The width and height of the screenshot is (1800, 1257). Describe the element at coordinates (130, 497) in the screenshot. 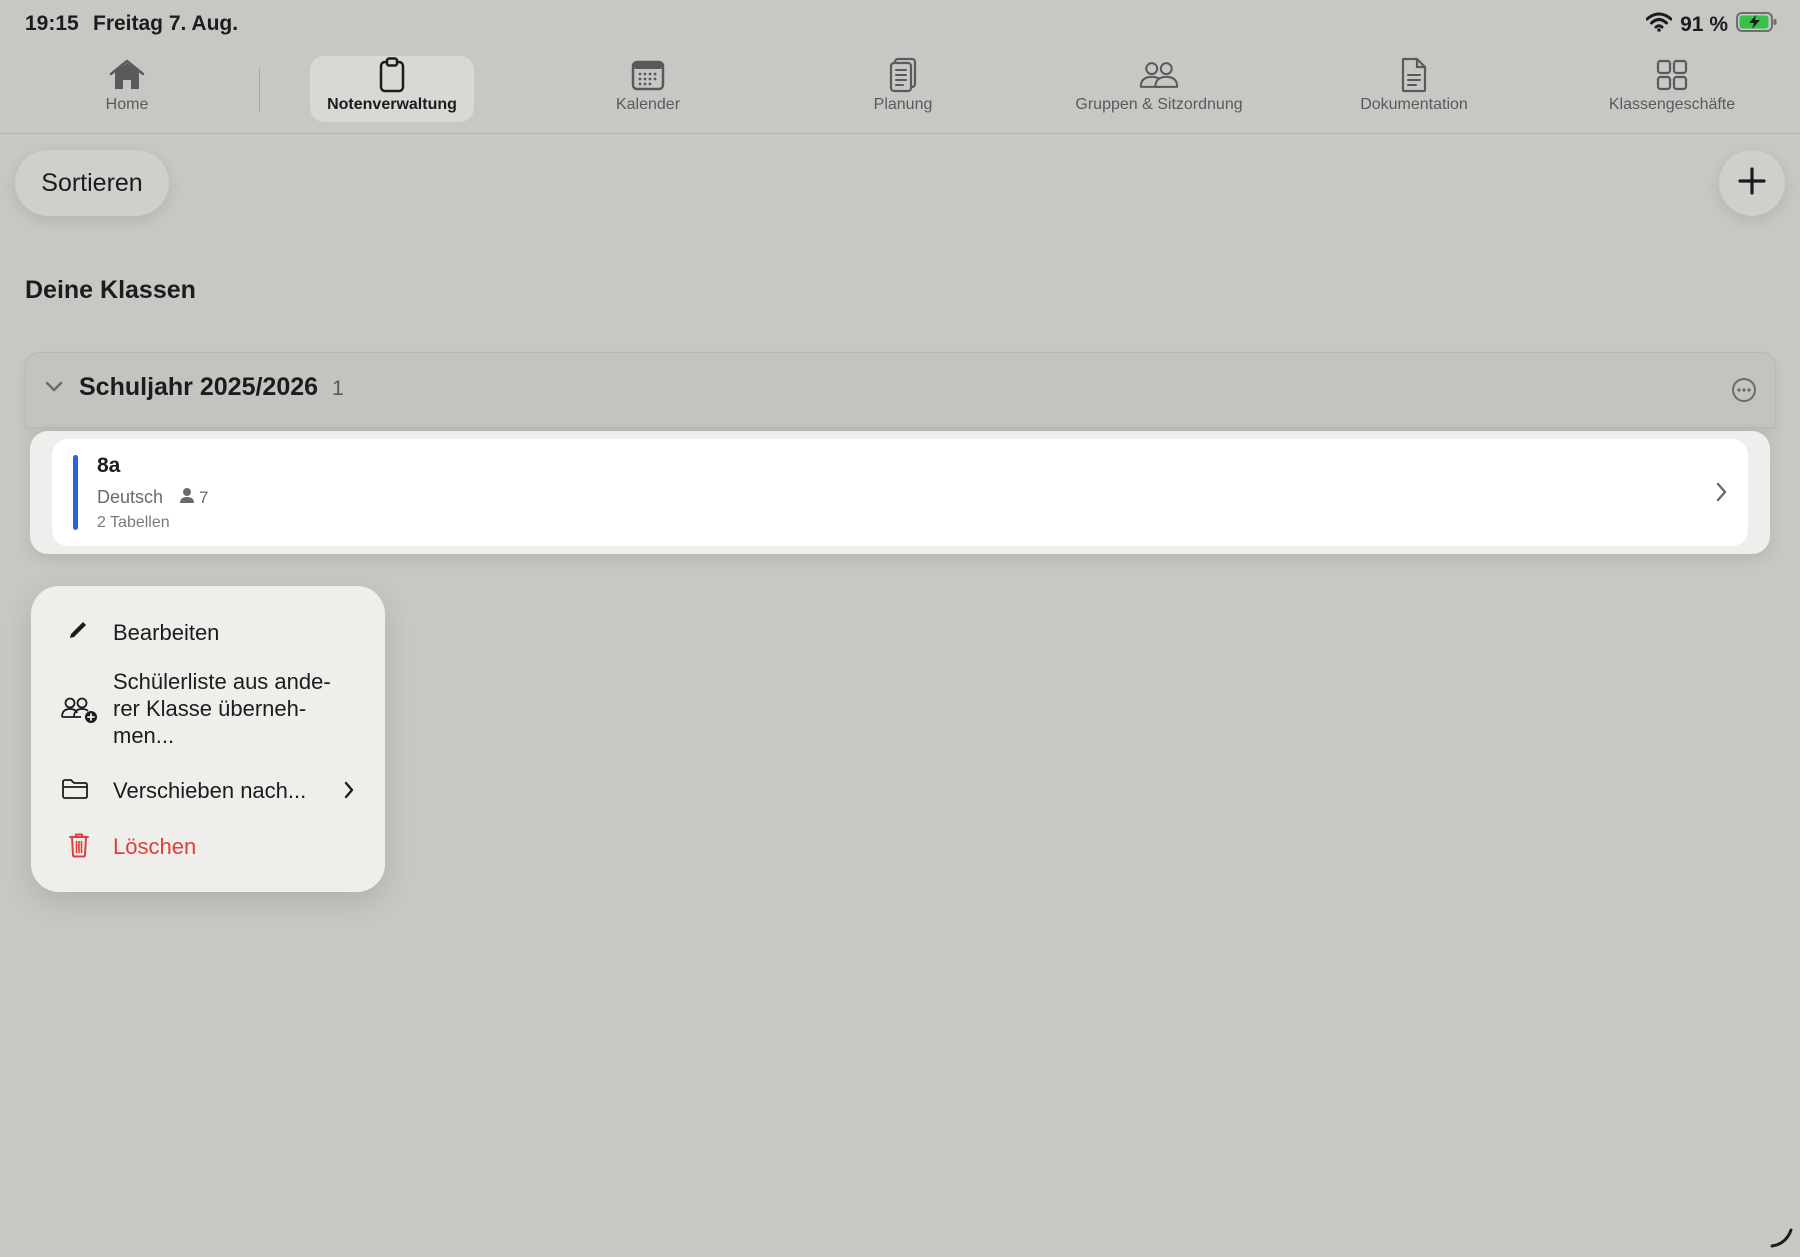

I see `class-subject: Deutsch` at that location.